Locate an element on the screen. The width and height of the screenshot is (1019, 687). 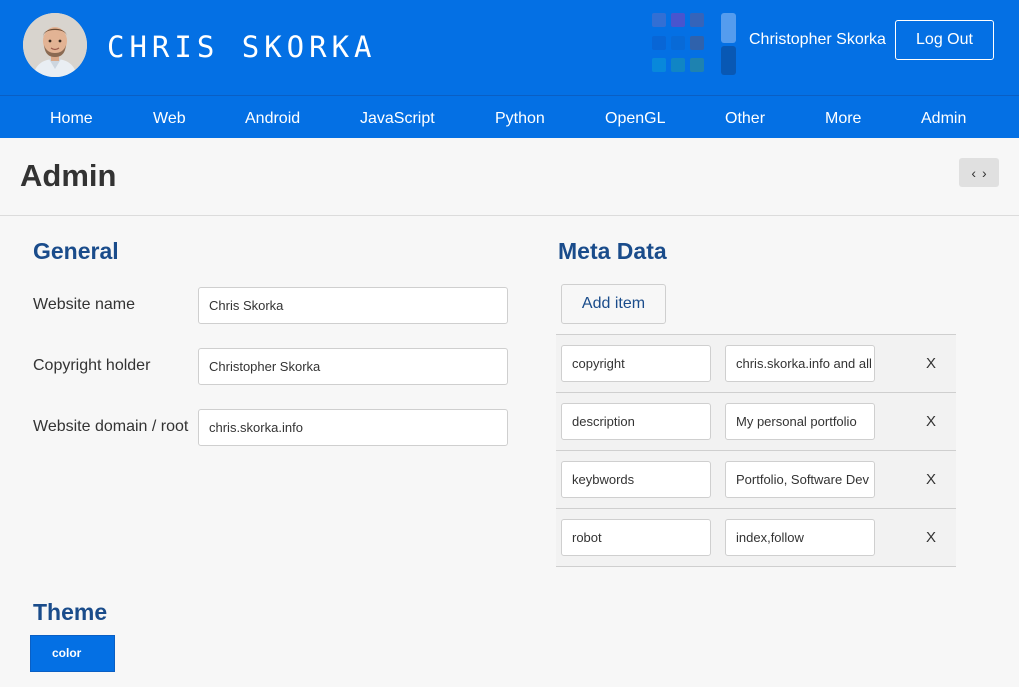
meta-row: keybwords Portfolio, Software Dev X is located at coordinates (756, 479).